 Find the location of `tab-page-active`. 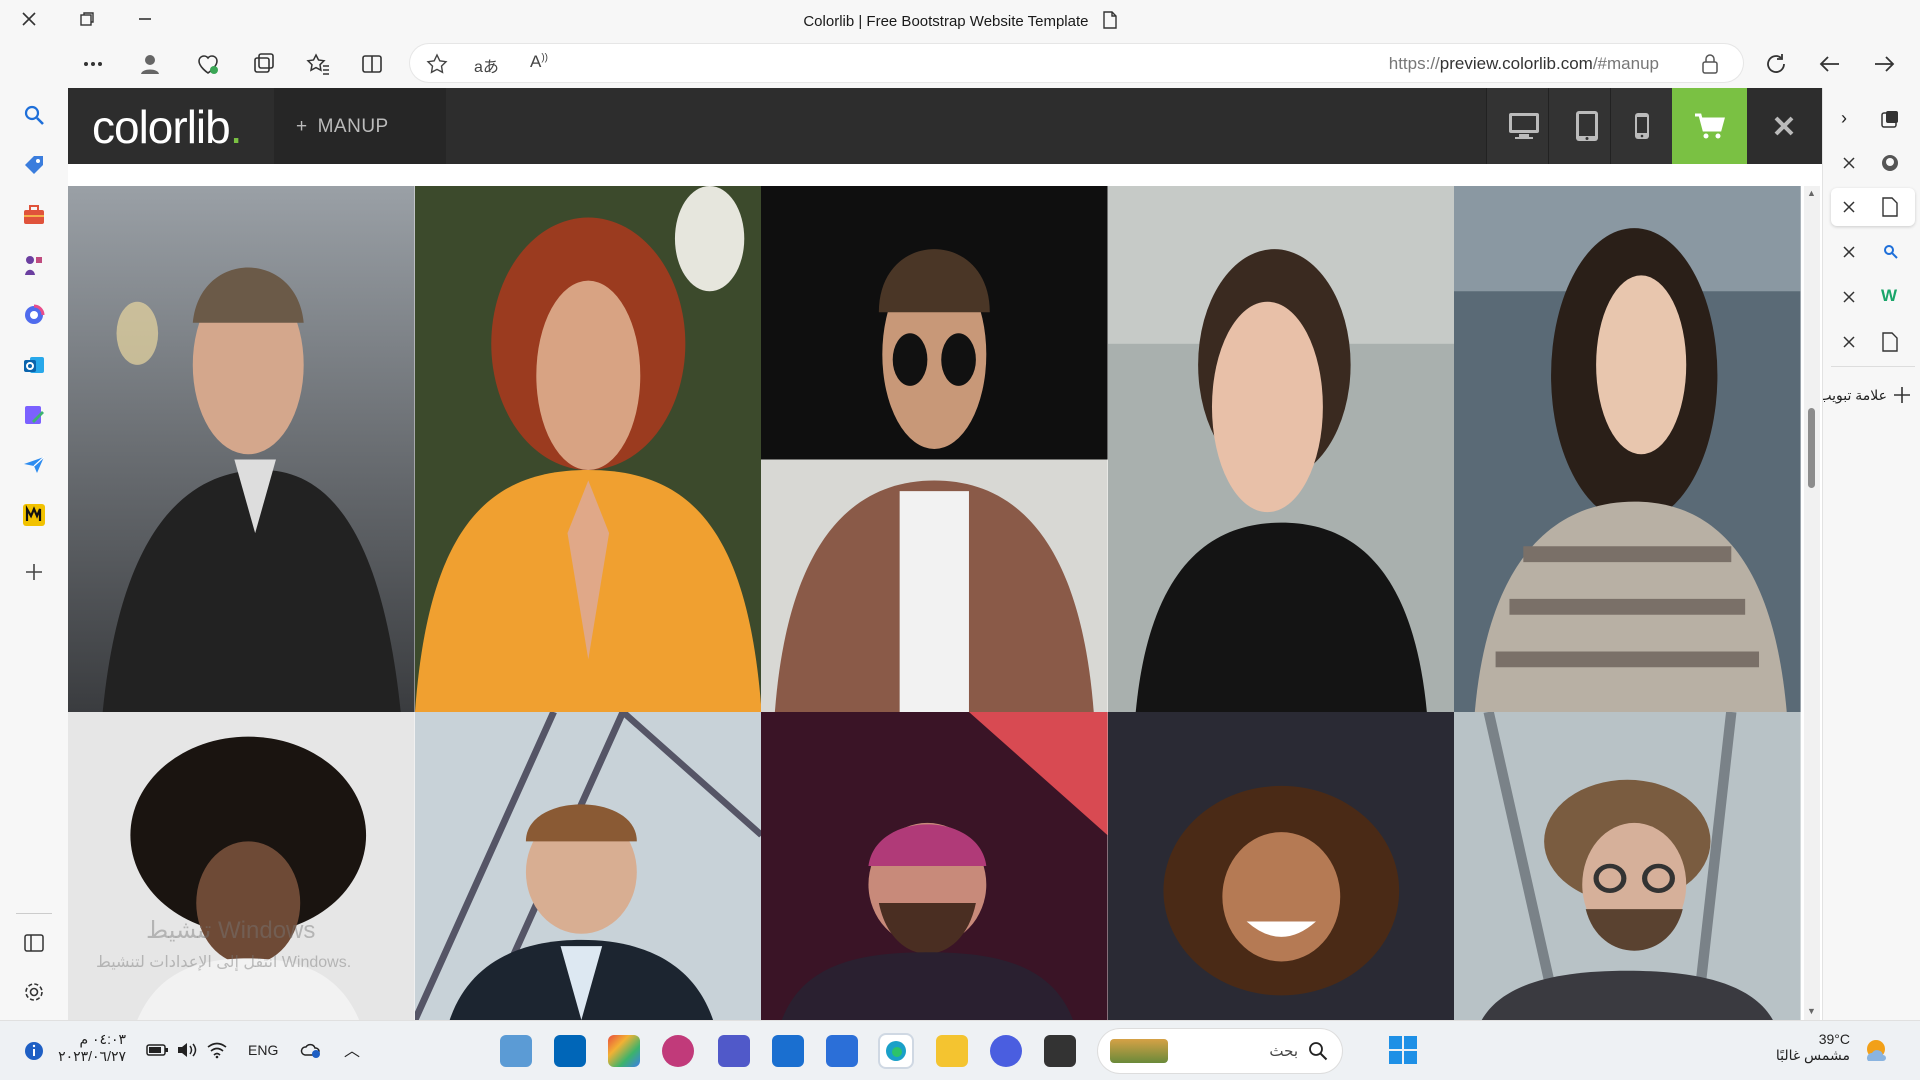

tab-page-active is located at coordinates (1873, 207).